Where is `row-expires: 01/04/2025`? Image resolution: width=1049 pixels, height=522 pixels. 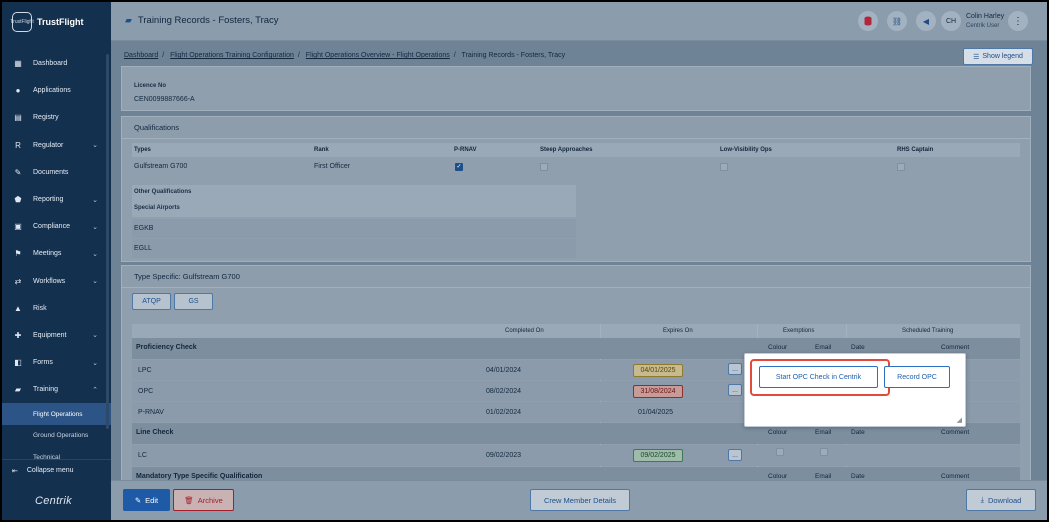 row-expires: 01/04/2025 is located at coordinates (656, 412).